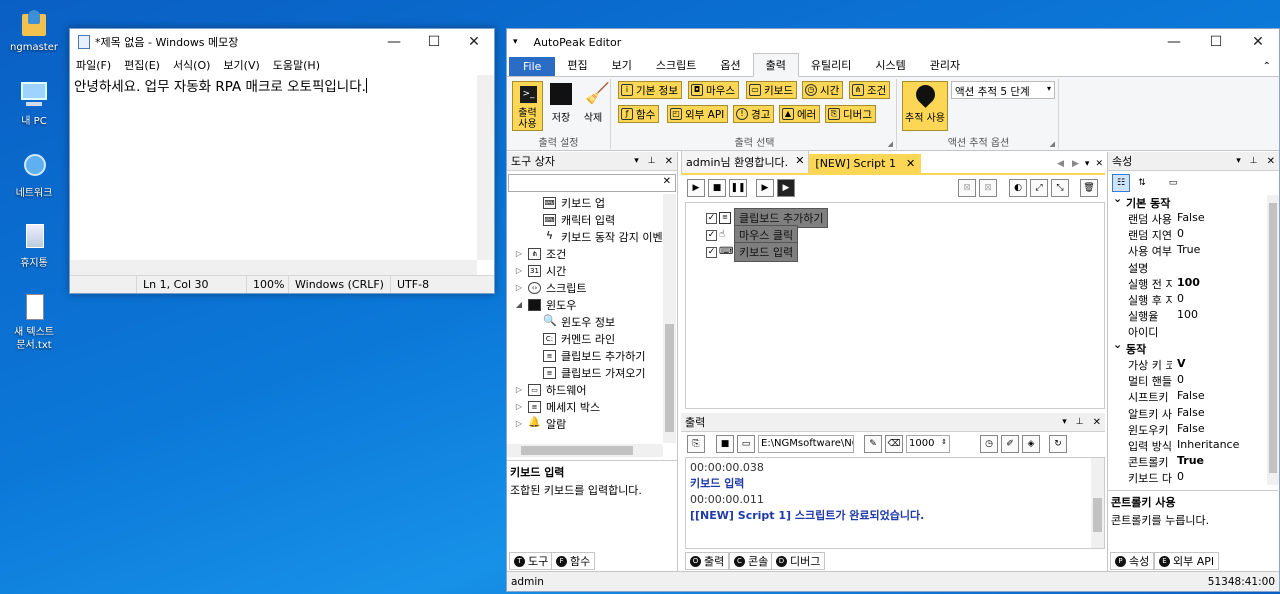  What do you see at coordinates (1187, 462) in the screenshot?
I see `property-row: 콘트롤키 · True` at bounding box center [1187, 462].